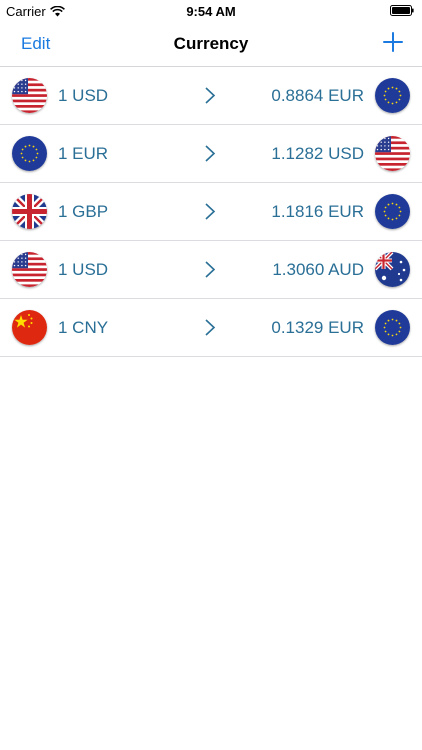 This screenshot has height=750, width=422. I want to click on clock: 9:54 AM, so click(211, 11).